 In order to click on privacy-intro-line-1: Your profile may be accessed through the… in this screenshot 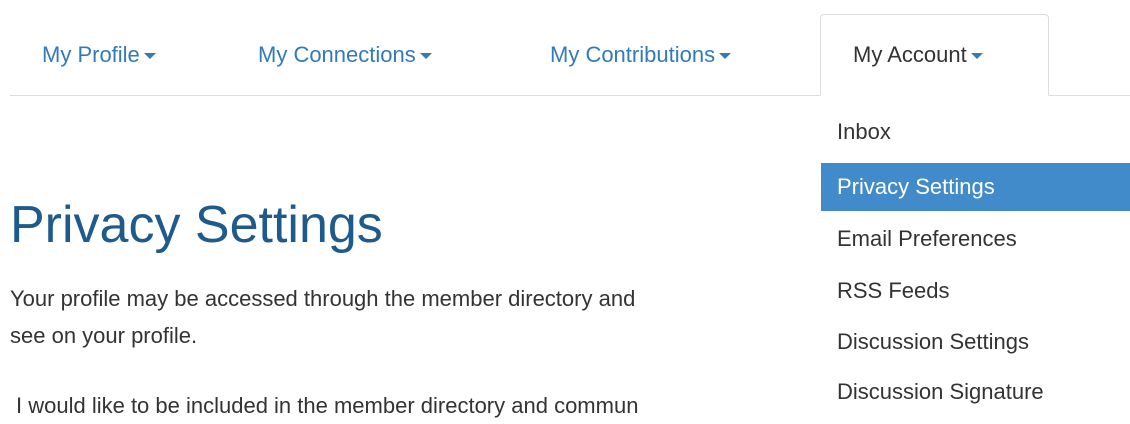, I will do `click(323, 298)`.